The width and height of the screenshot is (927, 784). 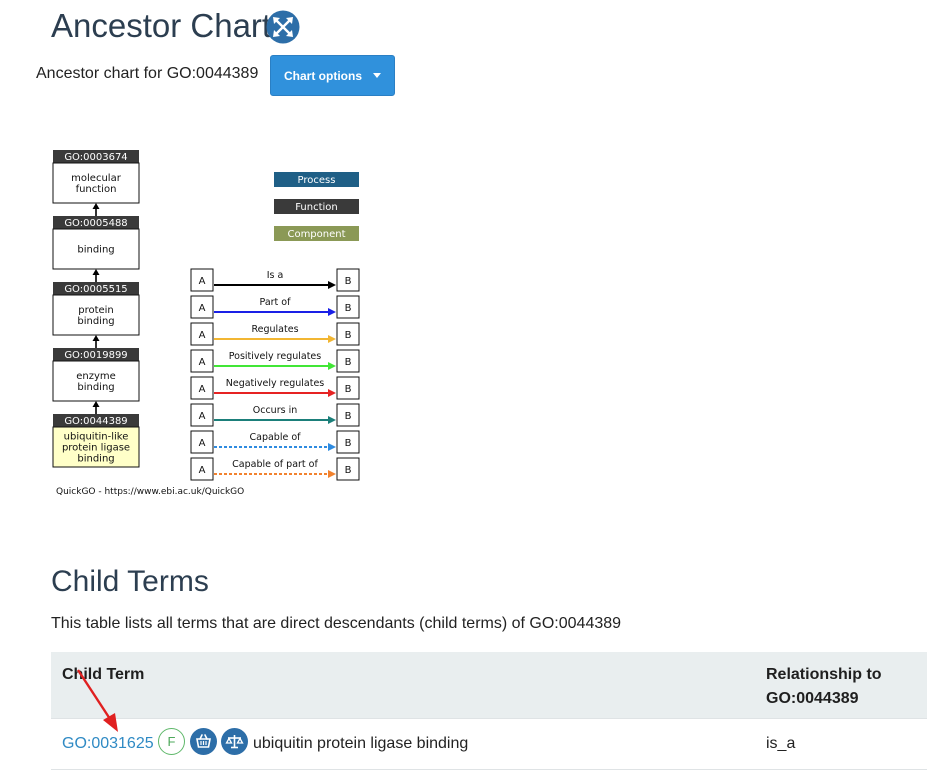 I want to click on aspect-legend-item: Component, so click(x=316, y=233).